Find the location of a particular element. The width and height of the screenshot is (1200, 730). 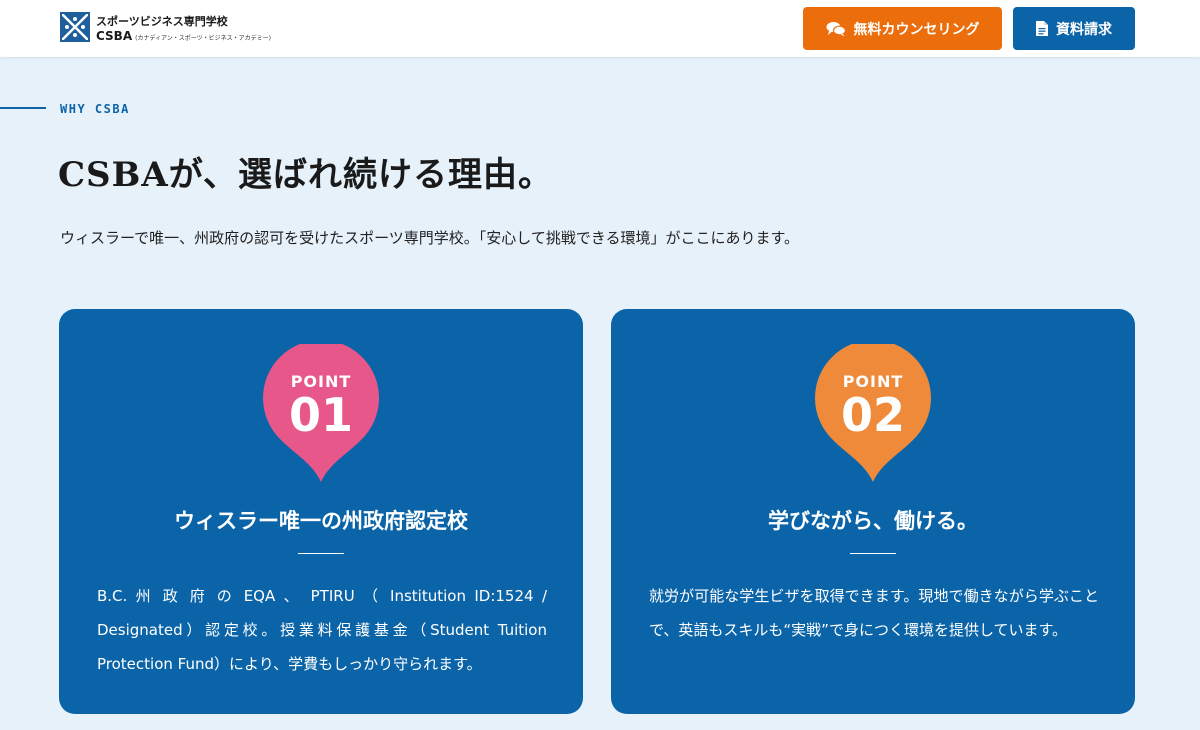

section-label-rule is located at coordinates (23, 108).